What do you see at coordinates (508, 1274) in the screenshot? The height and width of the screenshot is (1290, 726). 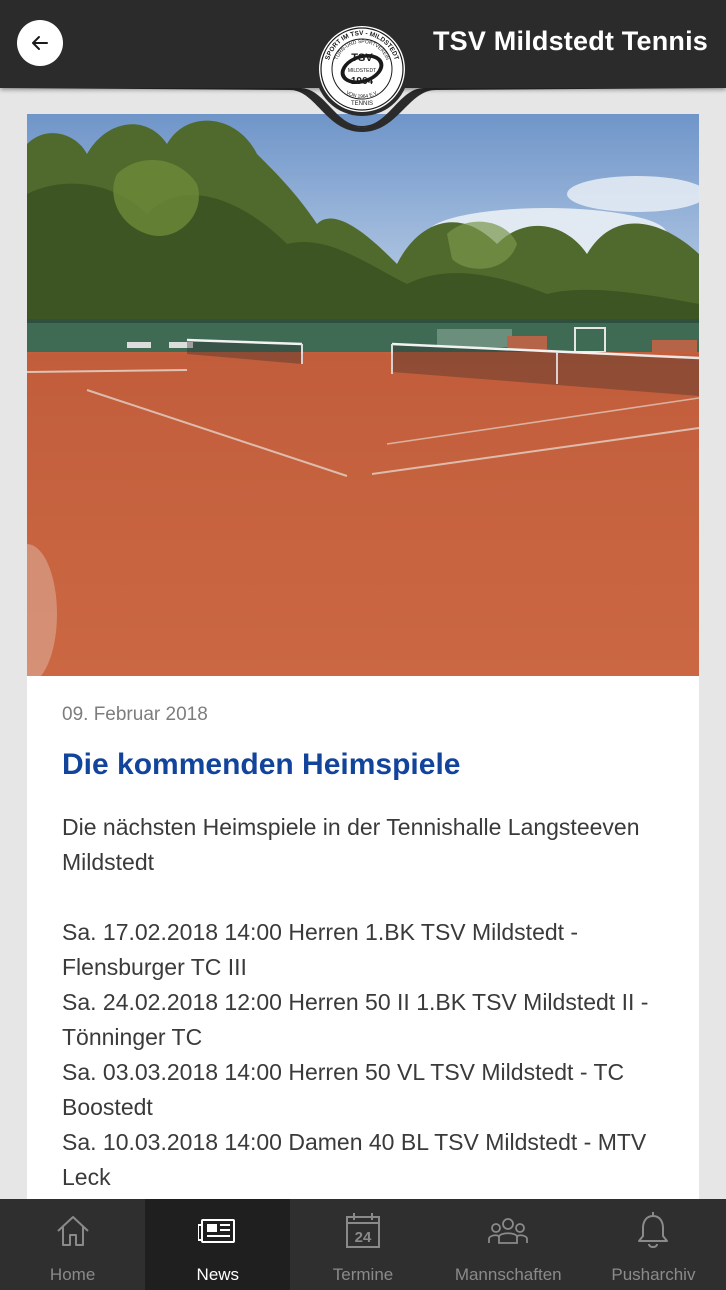 I see `nav-label: Mannschaften` at bounding box center [508, 1274].